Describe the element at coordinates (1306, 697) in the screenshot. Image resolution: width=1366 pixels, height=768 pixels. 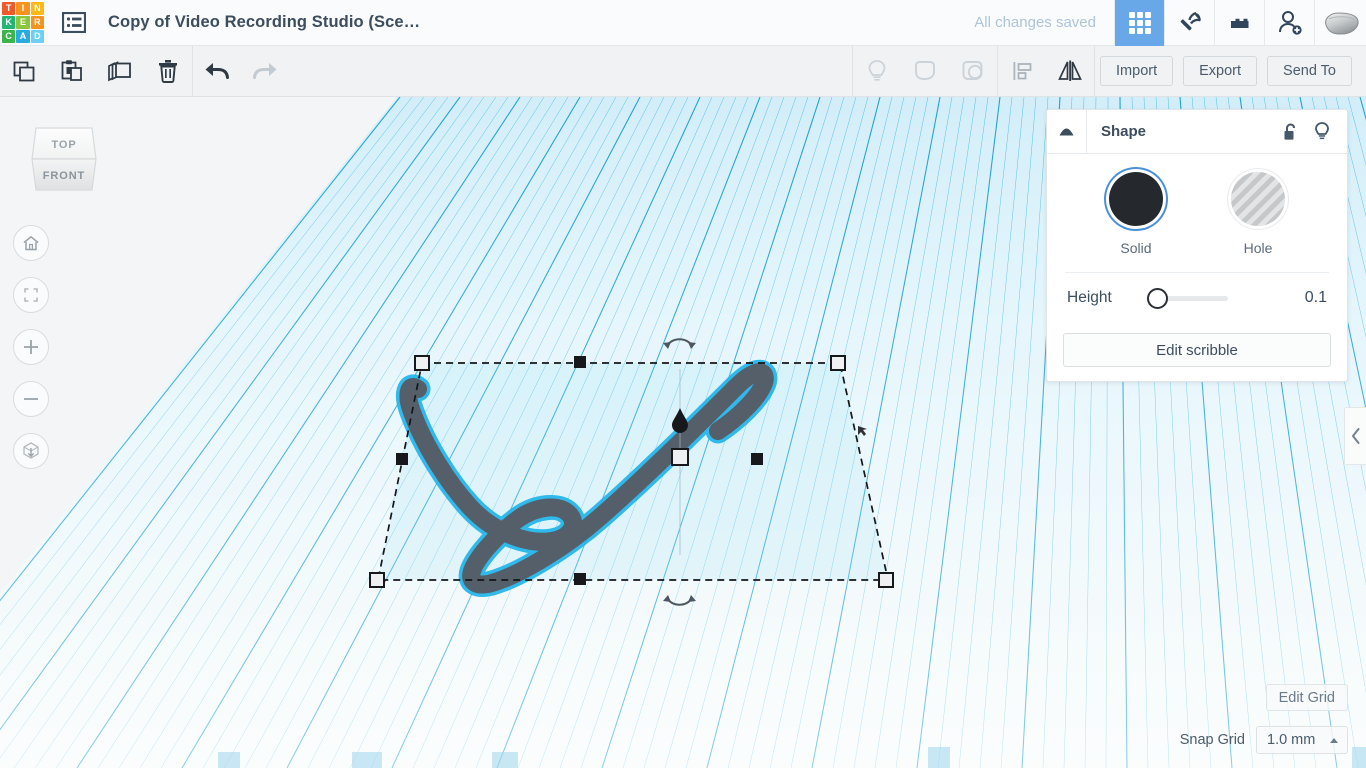
I see `edit-grid-button: Edit Grid` at that location.